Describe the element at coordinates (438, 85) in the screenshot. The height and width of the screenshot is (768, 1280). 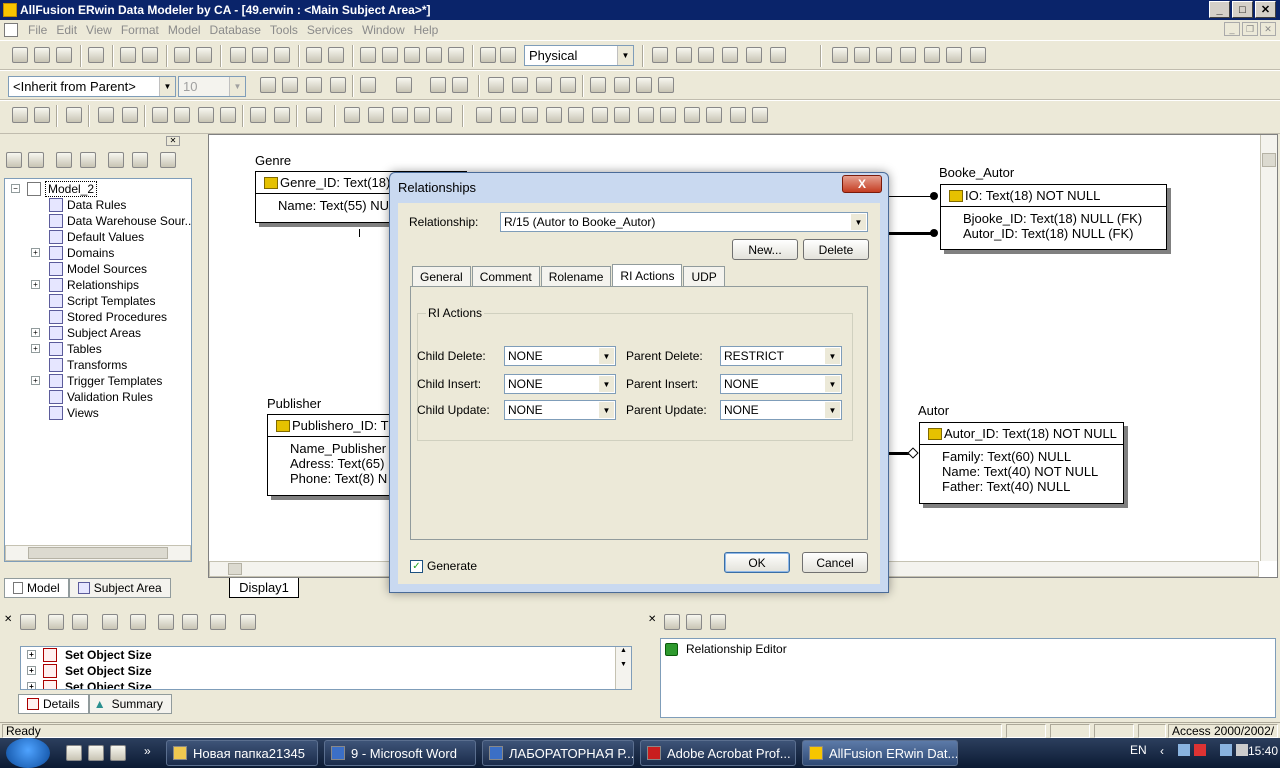
I see `line-color-icon` at that location.